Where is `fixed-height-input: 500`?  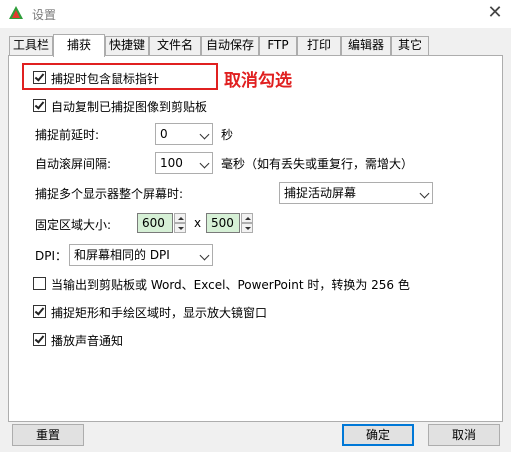
fixed-height-input: 500 is located at coordinates (223, 223).